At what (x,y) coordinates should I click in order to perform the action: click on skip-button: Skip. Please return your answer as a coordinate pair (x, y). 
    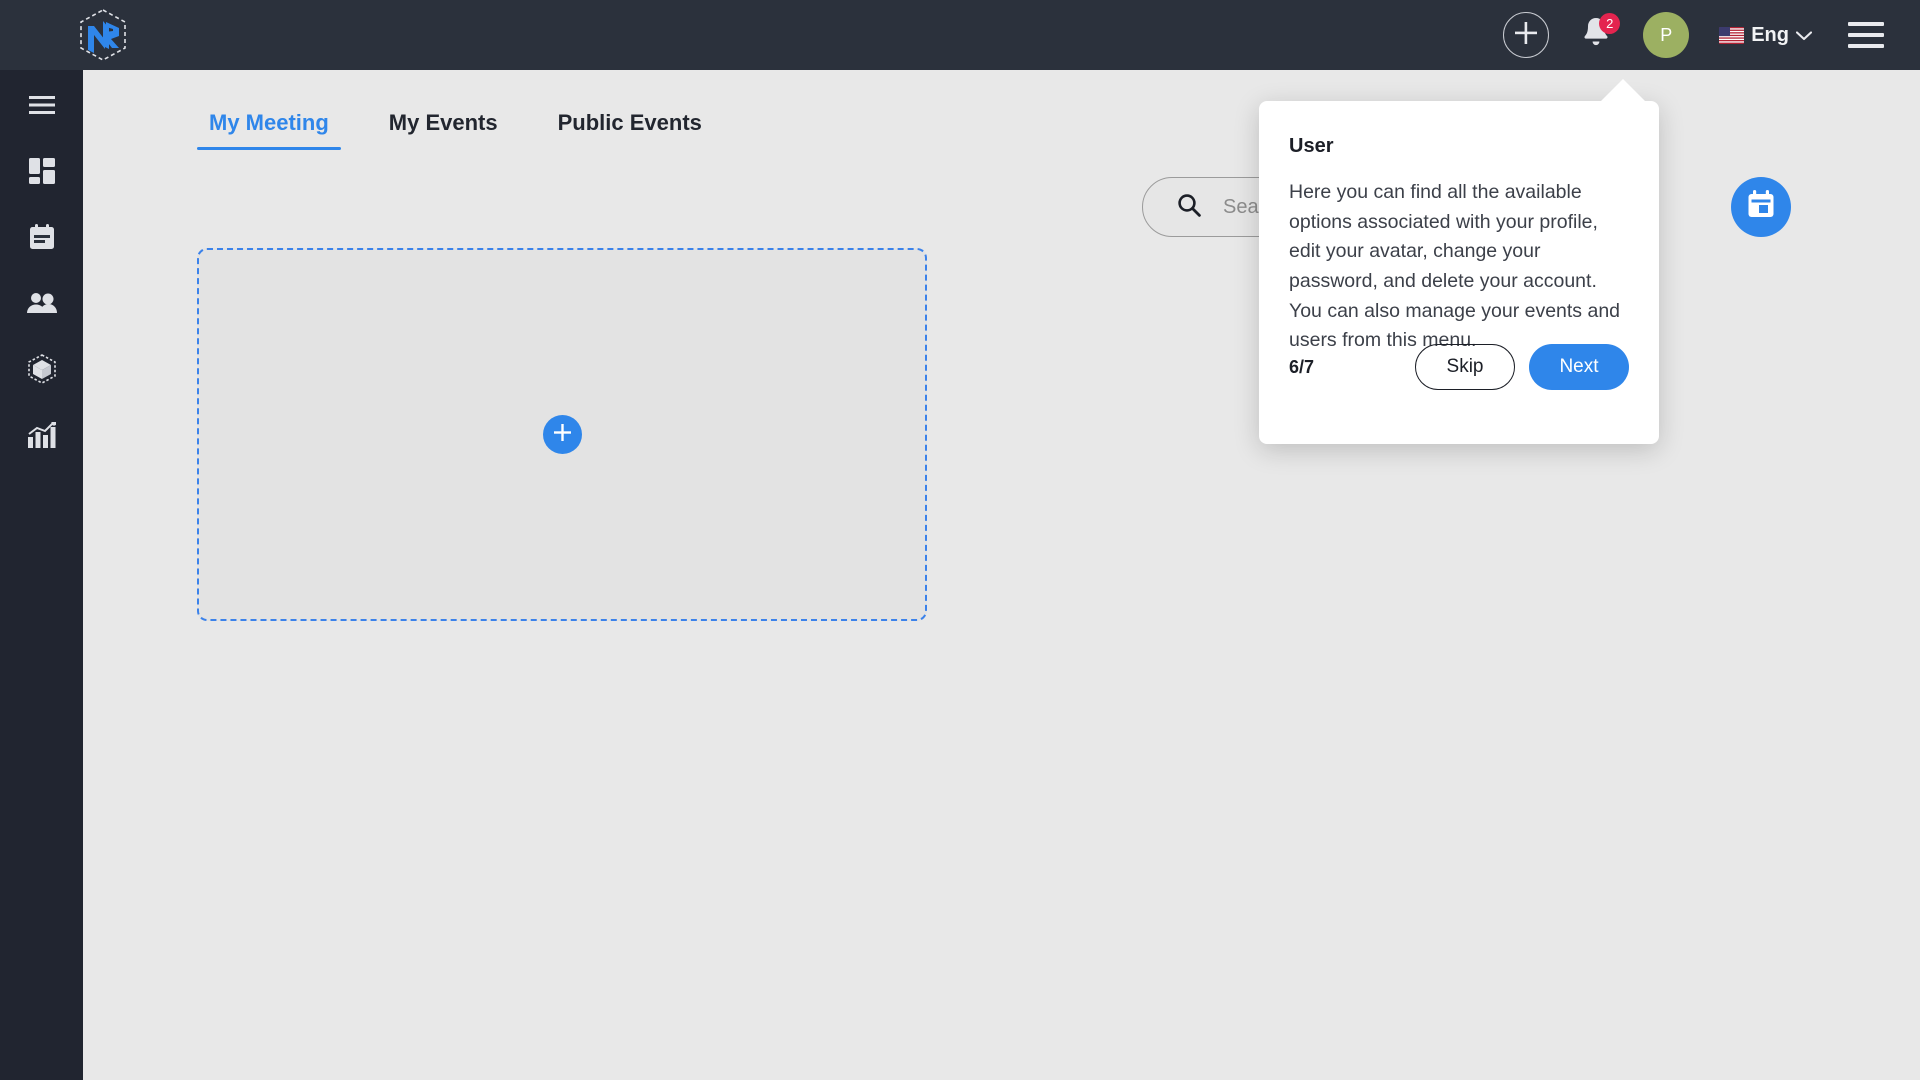
    Looking at the image, I should click on (1465, 367).